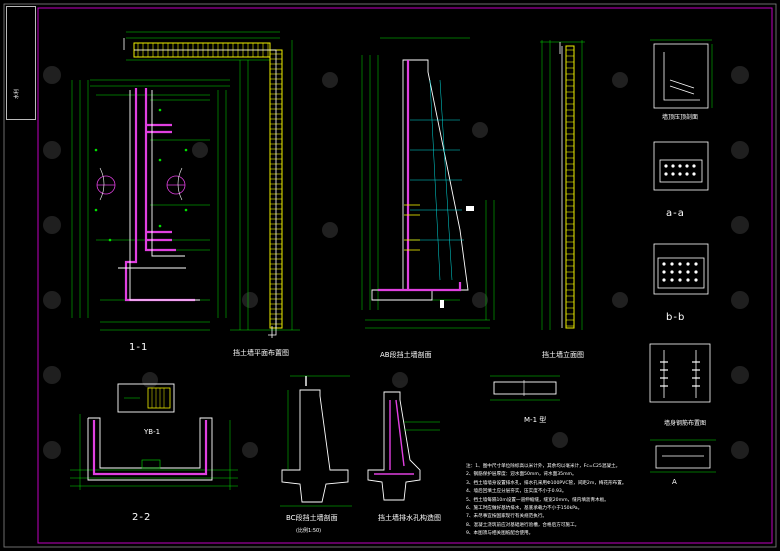  I want to click on label-2-2: 2-2, so click(142, 517).